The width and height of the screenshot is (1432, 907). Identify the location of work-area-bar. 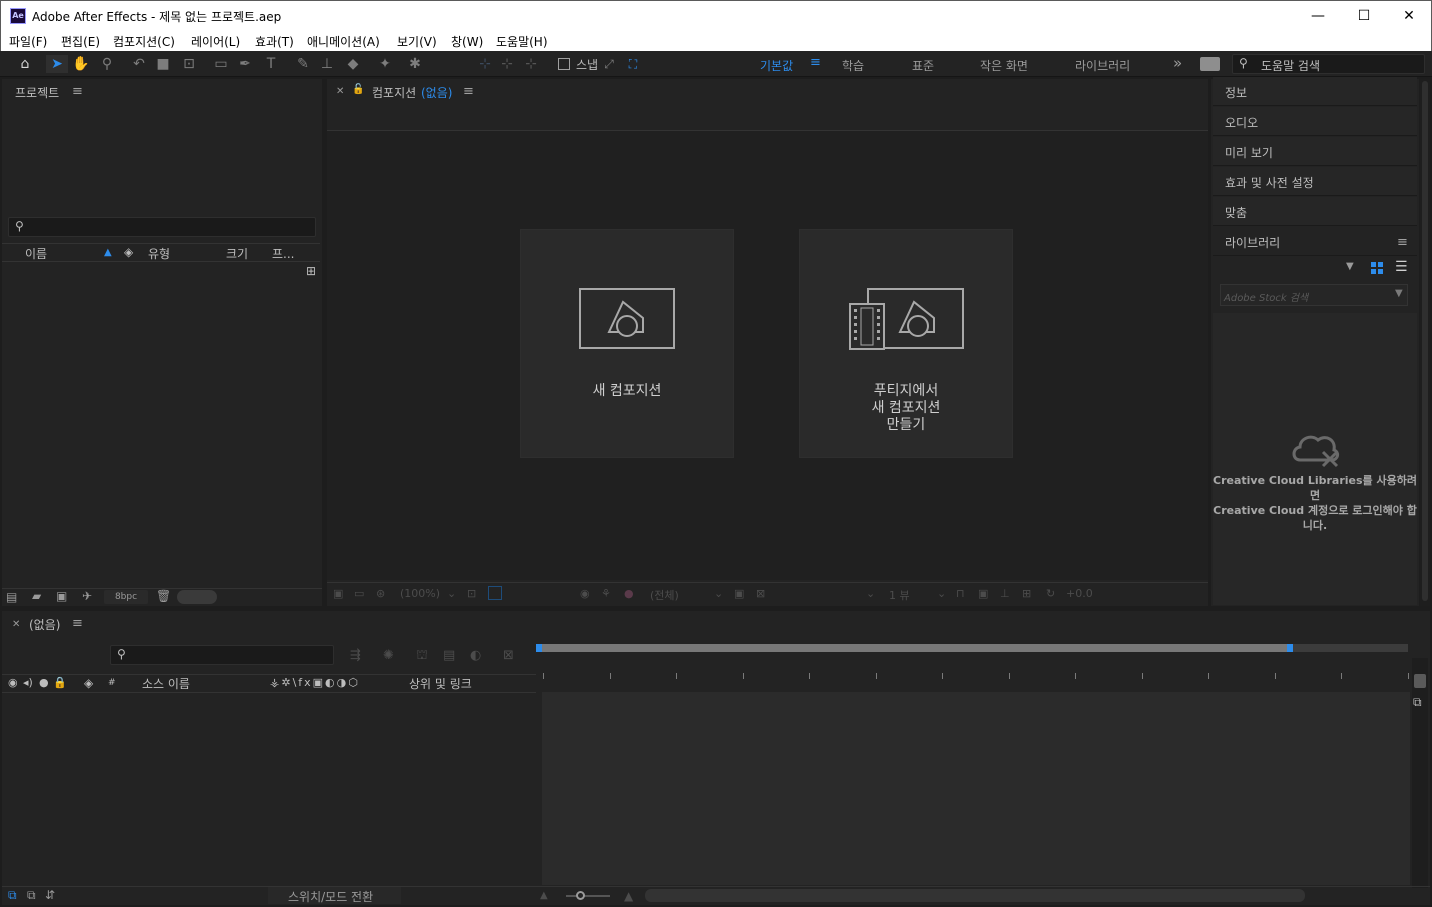
(915, 648).